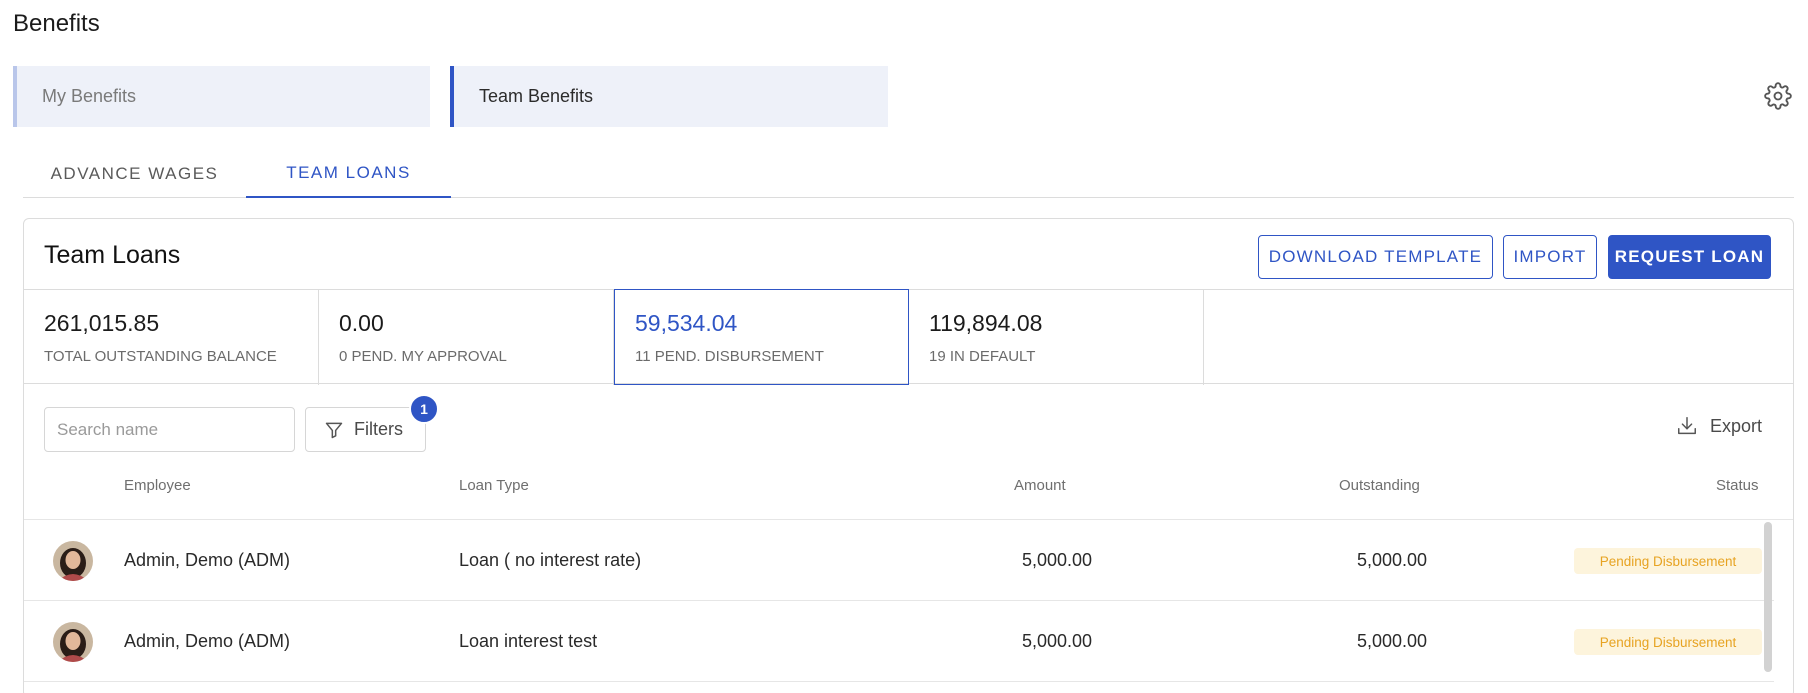 The width and height of the screenshot is (1808, 693). I want to click on card-title: Team Loans, so click(112, 255).